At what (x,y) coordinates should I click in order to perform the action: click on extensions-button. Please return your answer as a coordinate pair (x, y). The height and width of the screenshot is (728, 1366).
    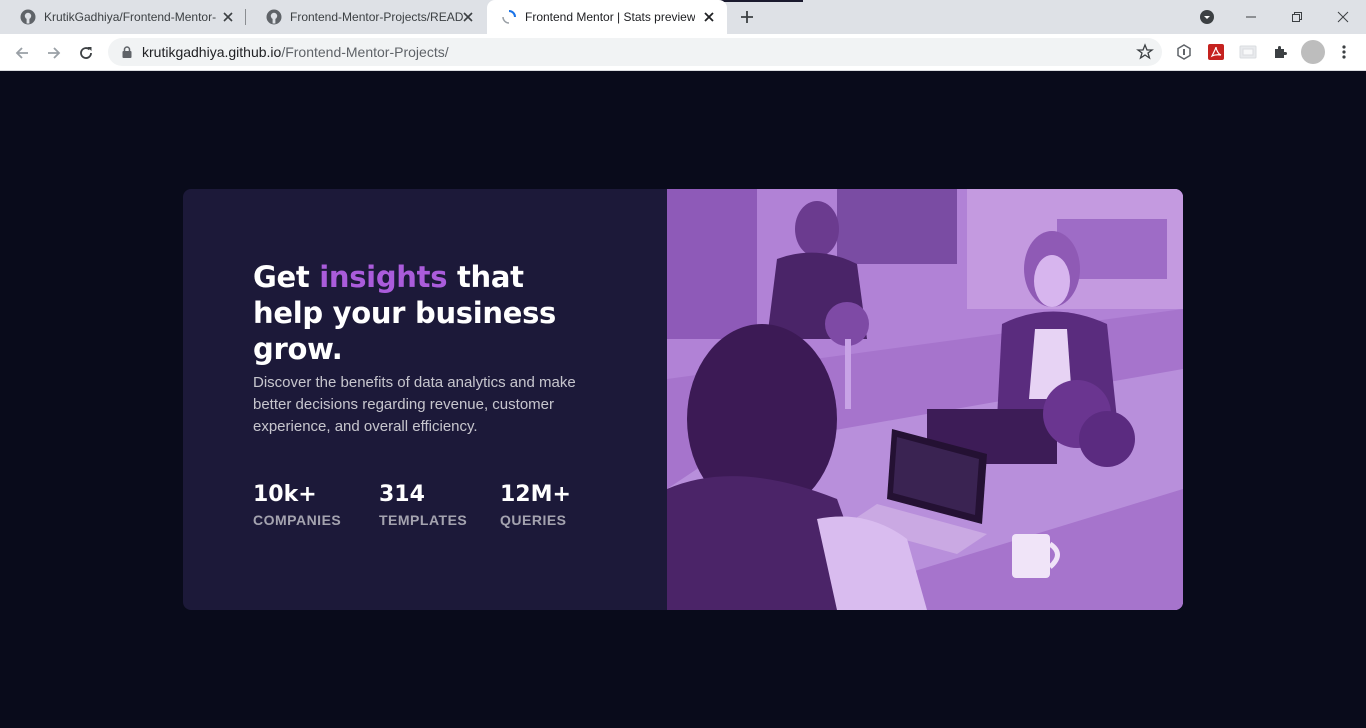
    Looking at the image, I should click on (1280, 52).